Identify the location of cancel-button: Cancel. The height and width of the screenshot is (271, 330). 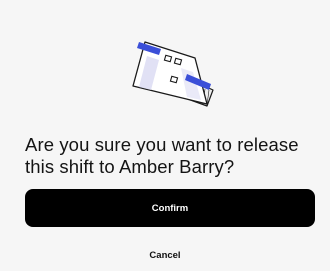
(165, 255).